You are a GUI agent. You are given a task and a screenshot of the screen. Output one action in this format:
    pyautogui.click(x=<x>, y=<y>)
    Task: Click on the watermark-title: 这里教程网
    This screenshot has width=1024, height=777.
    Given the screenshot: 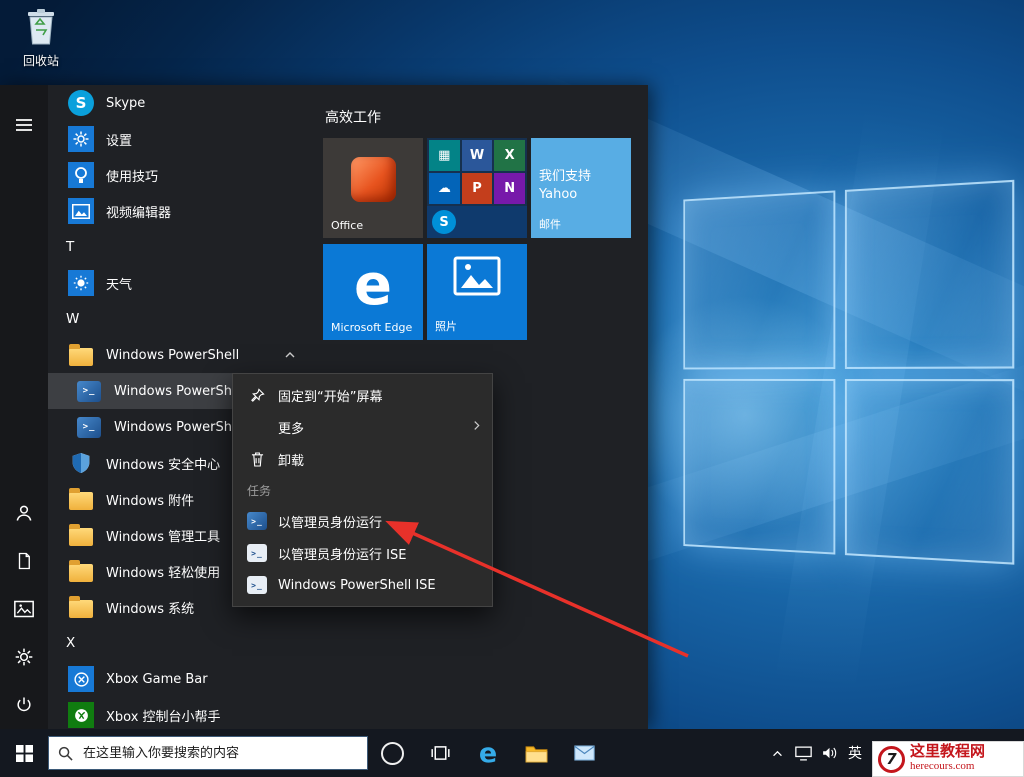 What is the action you would take?
    pyautogui.click(x=948, y=752)
    